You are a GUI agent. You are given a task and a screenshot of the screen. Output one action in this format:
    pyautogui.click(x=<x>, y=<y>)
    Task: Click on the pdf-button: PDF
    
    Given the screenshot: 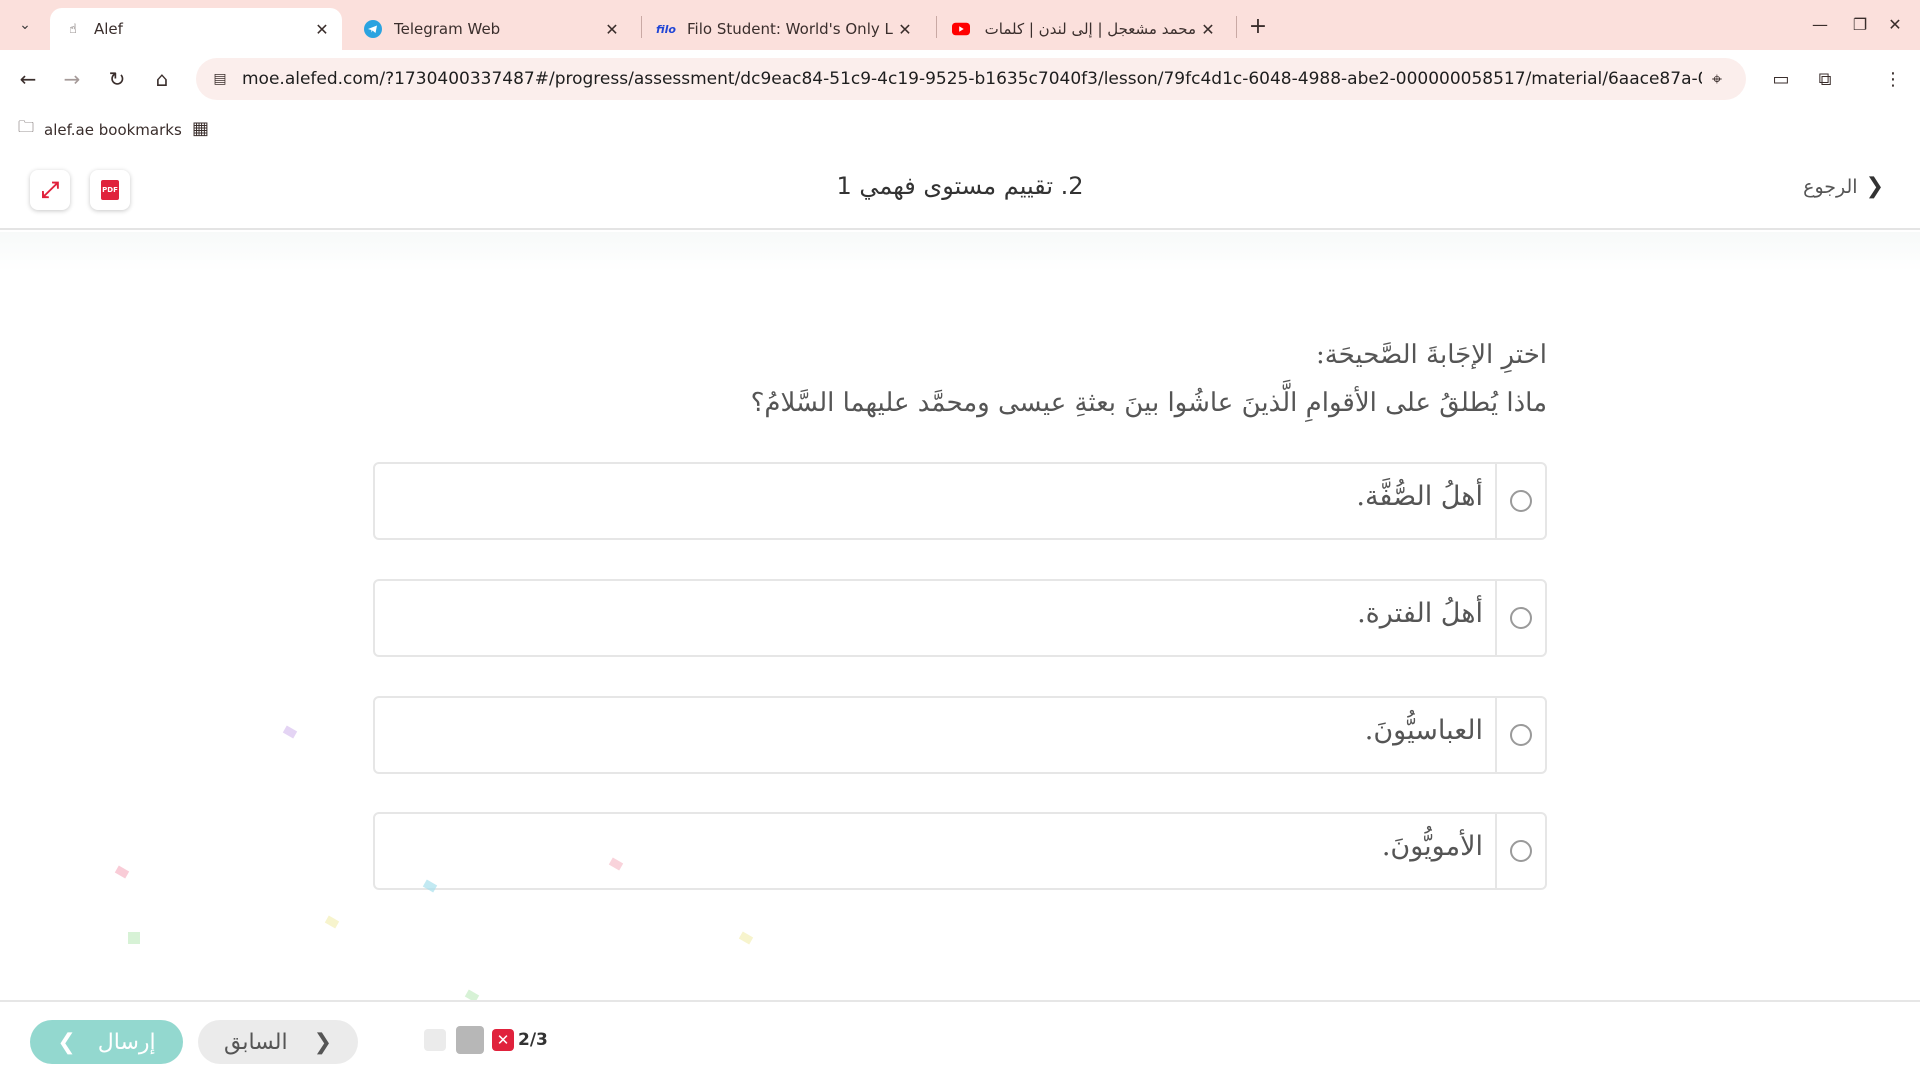 What is the action you would take?
    pyautogui.click(x=110, y=190)
    